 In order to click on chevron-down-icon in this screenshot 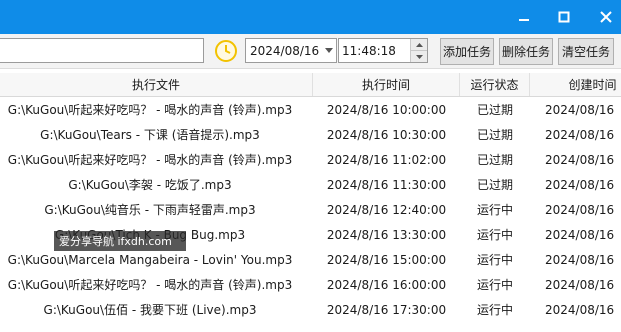, I will do `click(329, 50)`.